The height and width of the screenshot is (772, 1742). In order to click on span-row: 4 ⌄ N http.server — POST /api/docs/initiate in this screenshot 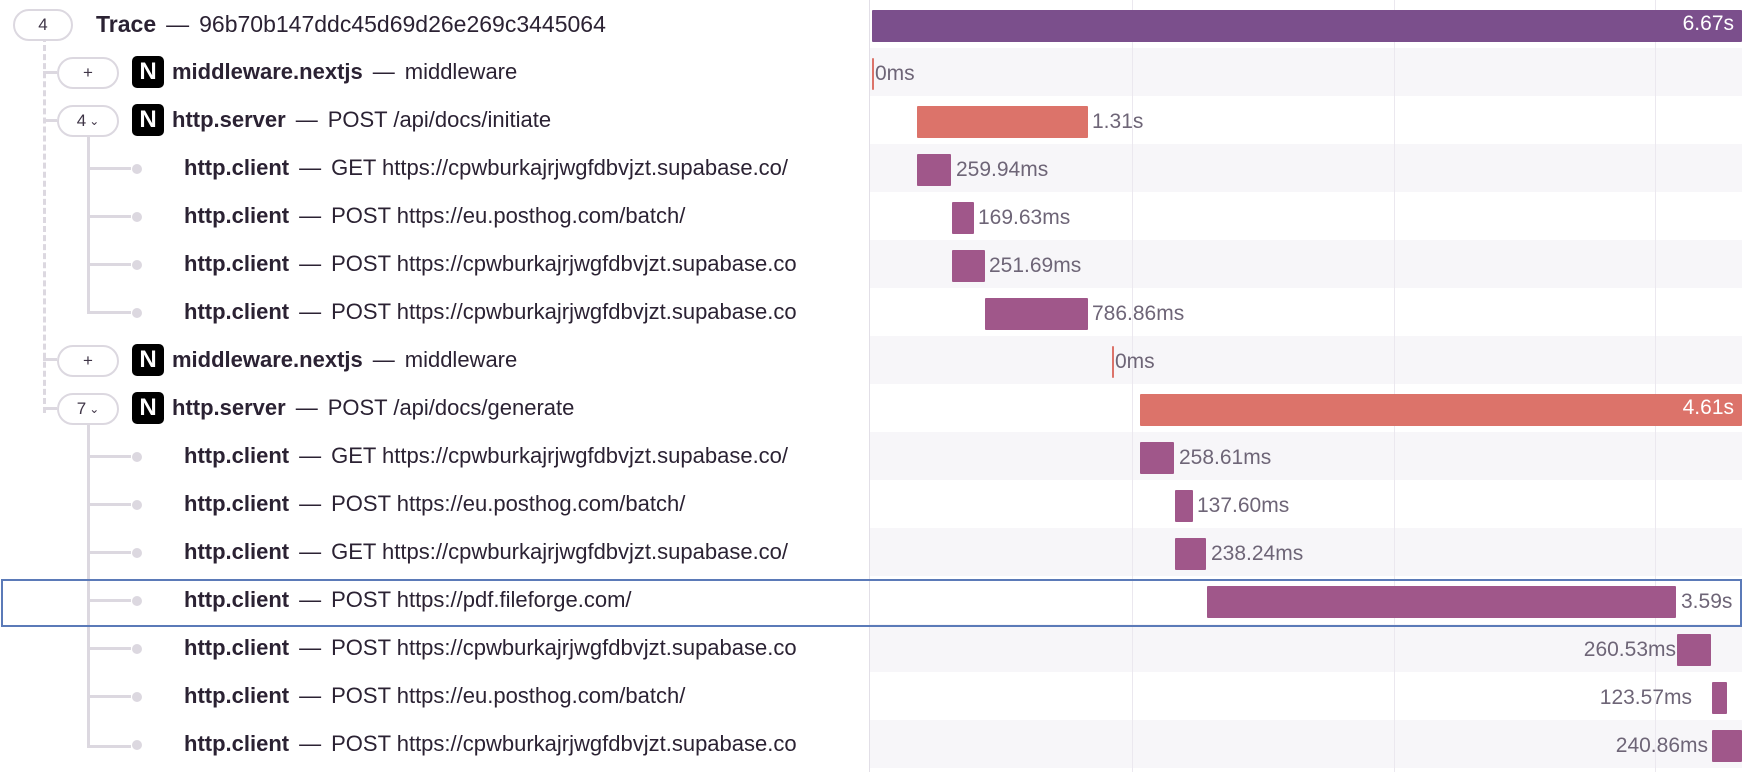, I will do `click(435, 120)`.